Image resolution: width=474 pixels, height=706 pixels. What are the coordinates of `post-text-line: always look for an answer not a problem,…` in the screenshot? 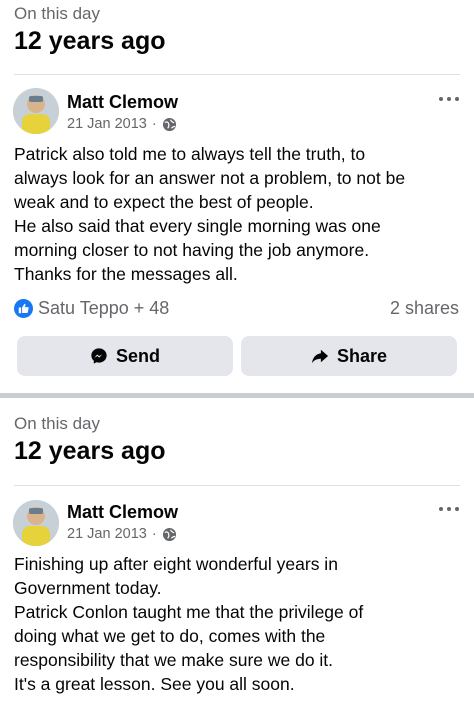 It's located at (210, 178).